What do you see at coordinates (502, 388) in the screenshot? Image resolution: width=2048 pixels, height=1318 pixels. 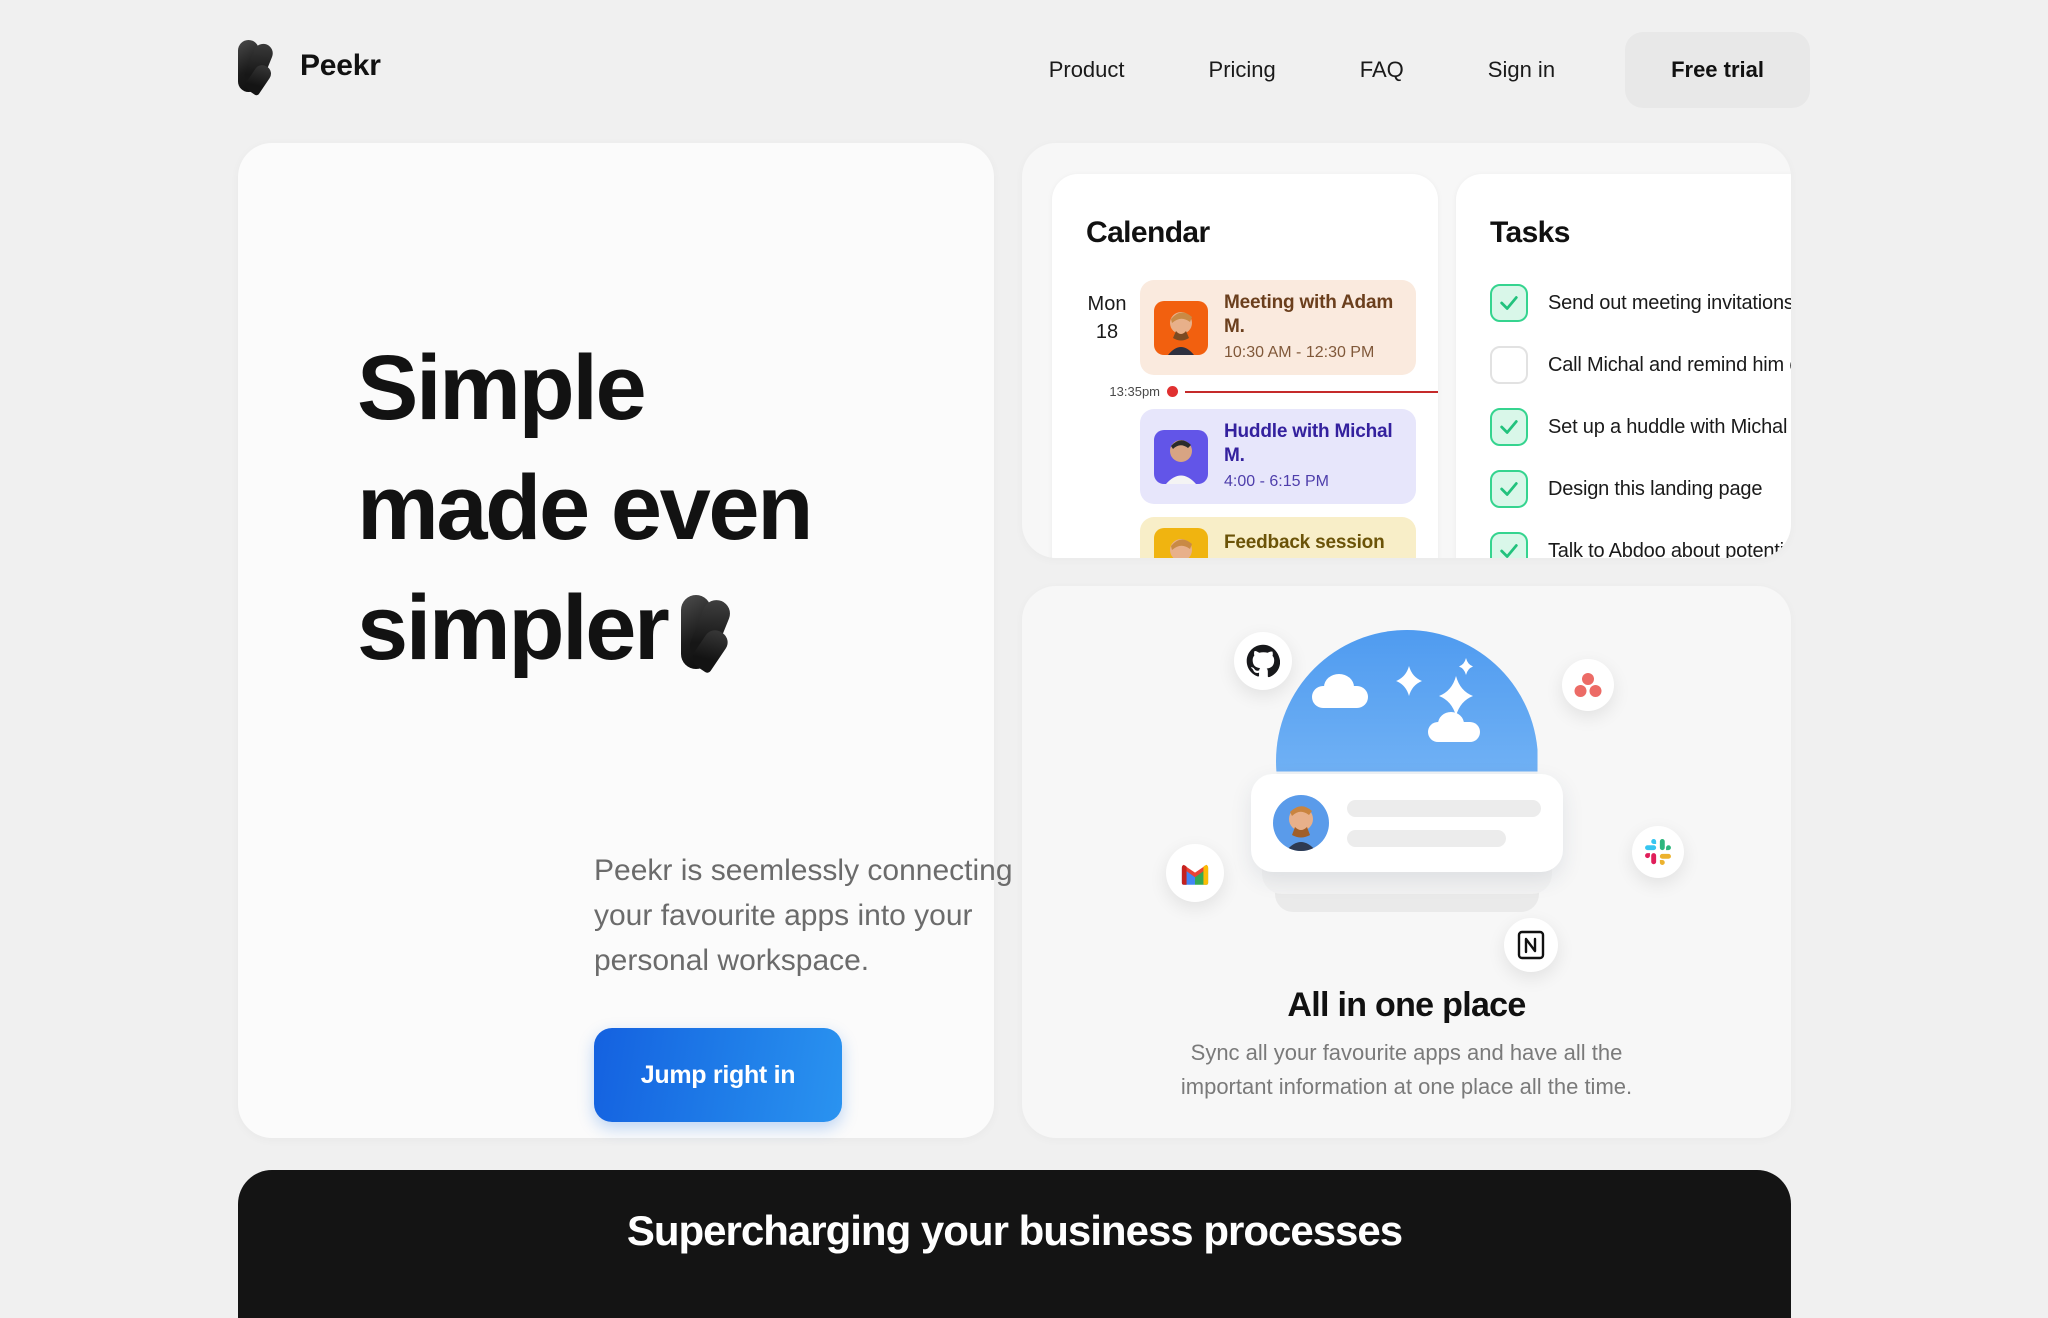 I see `hero-heading-line-1: Simple` at bounding box center [502, 388].